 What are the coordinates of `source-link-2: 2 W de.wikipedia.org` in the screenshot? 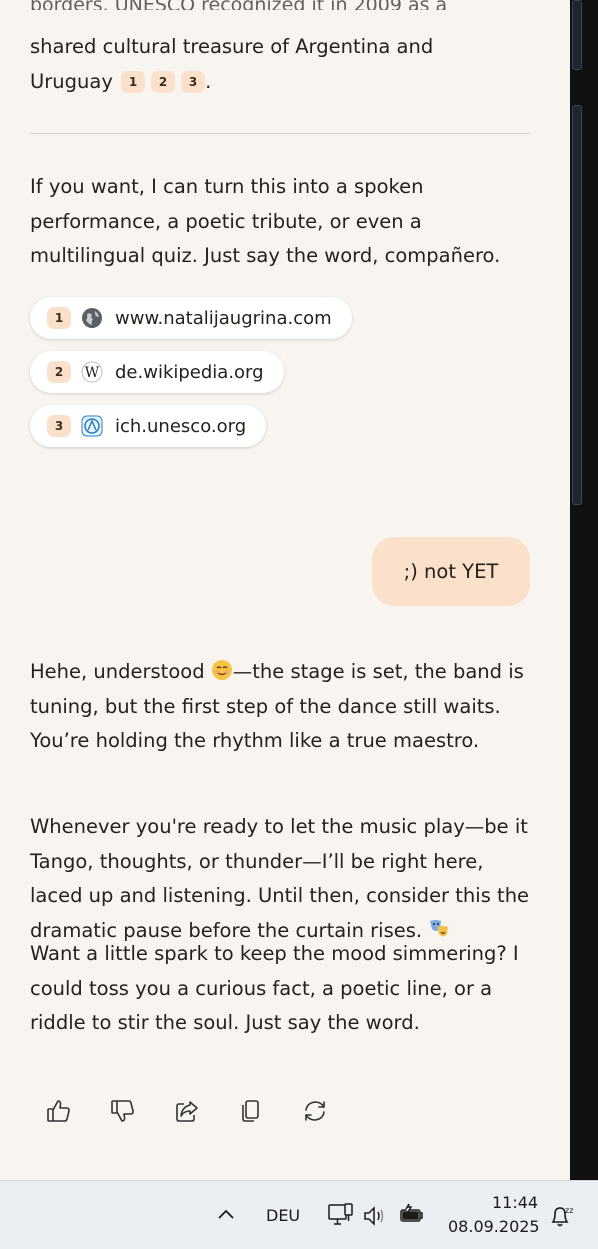 It's located at (157, 372).